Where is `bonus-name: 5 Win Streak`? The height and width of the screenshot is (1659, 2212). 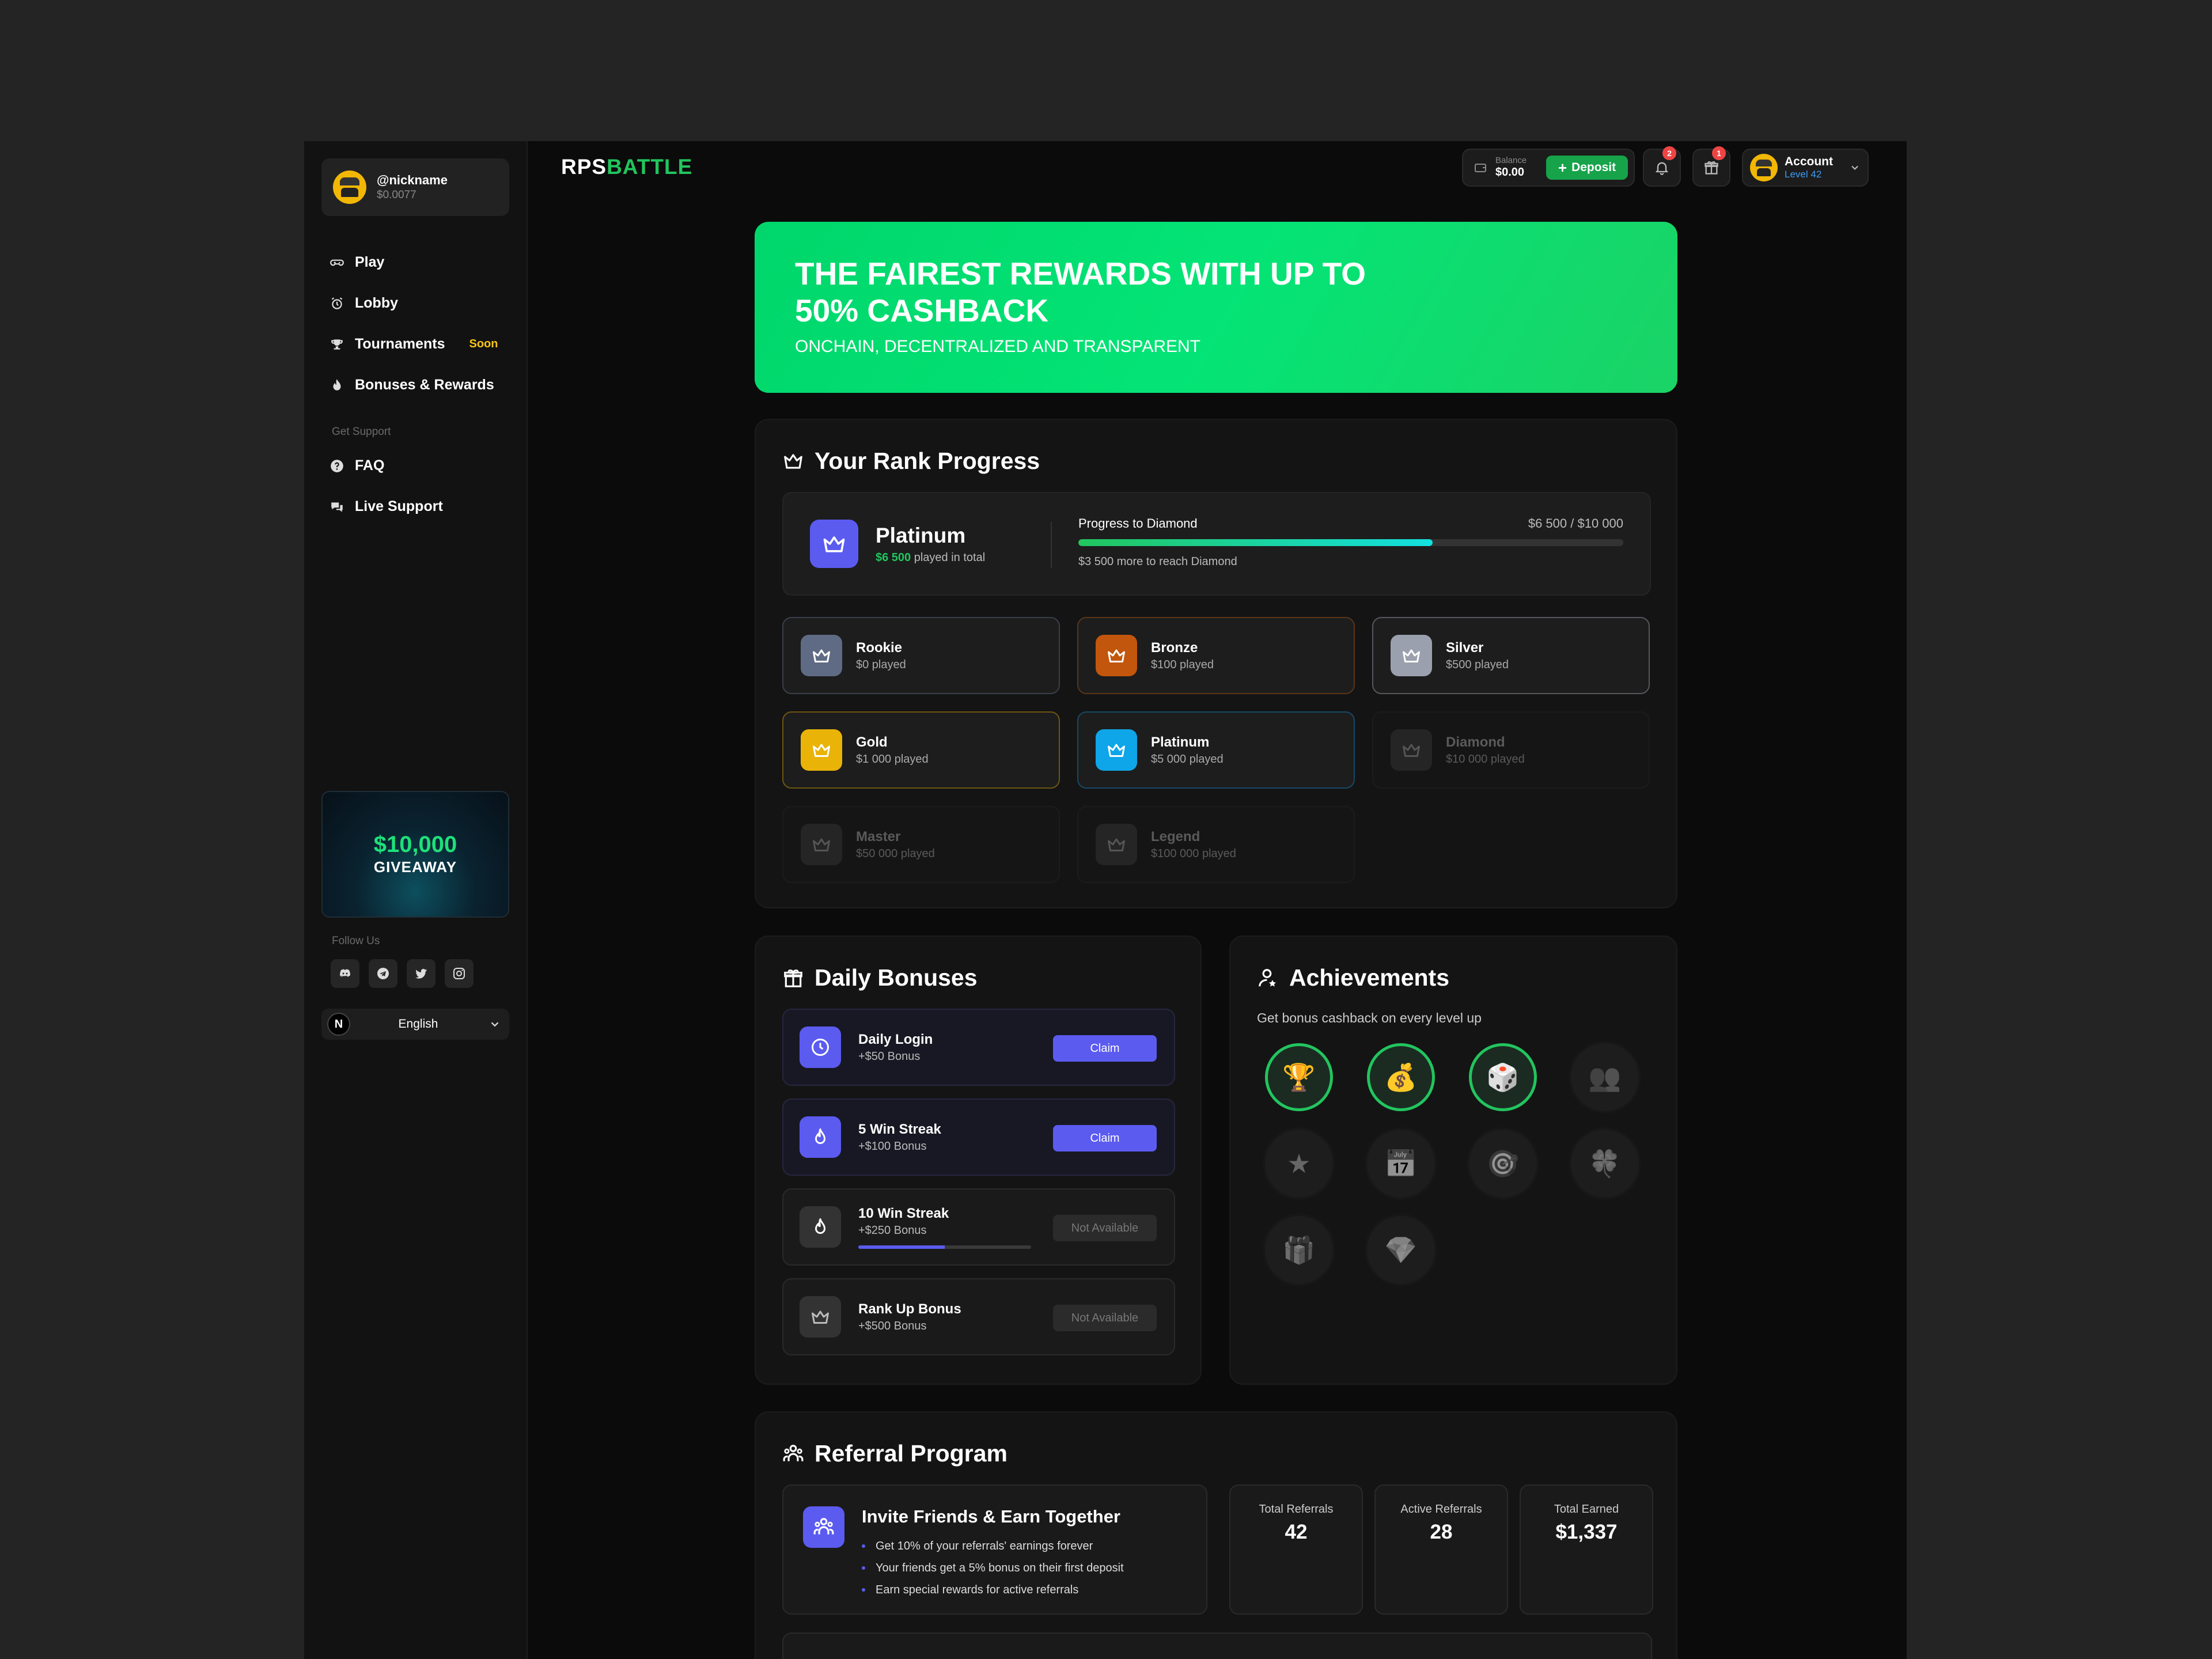 bonus-name: 5 Win Streak is located at coordinates (899, 1129).